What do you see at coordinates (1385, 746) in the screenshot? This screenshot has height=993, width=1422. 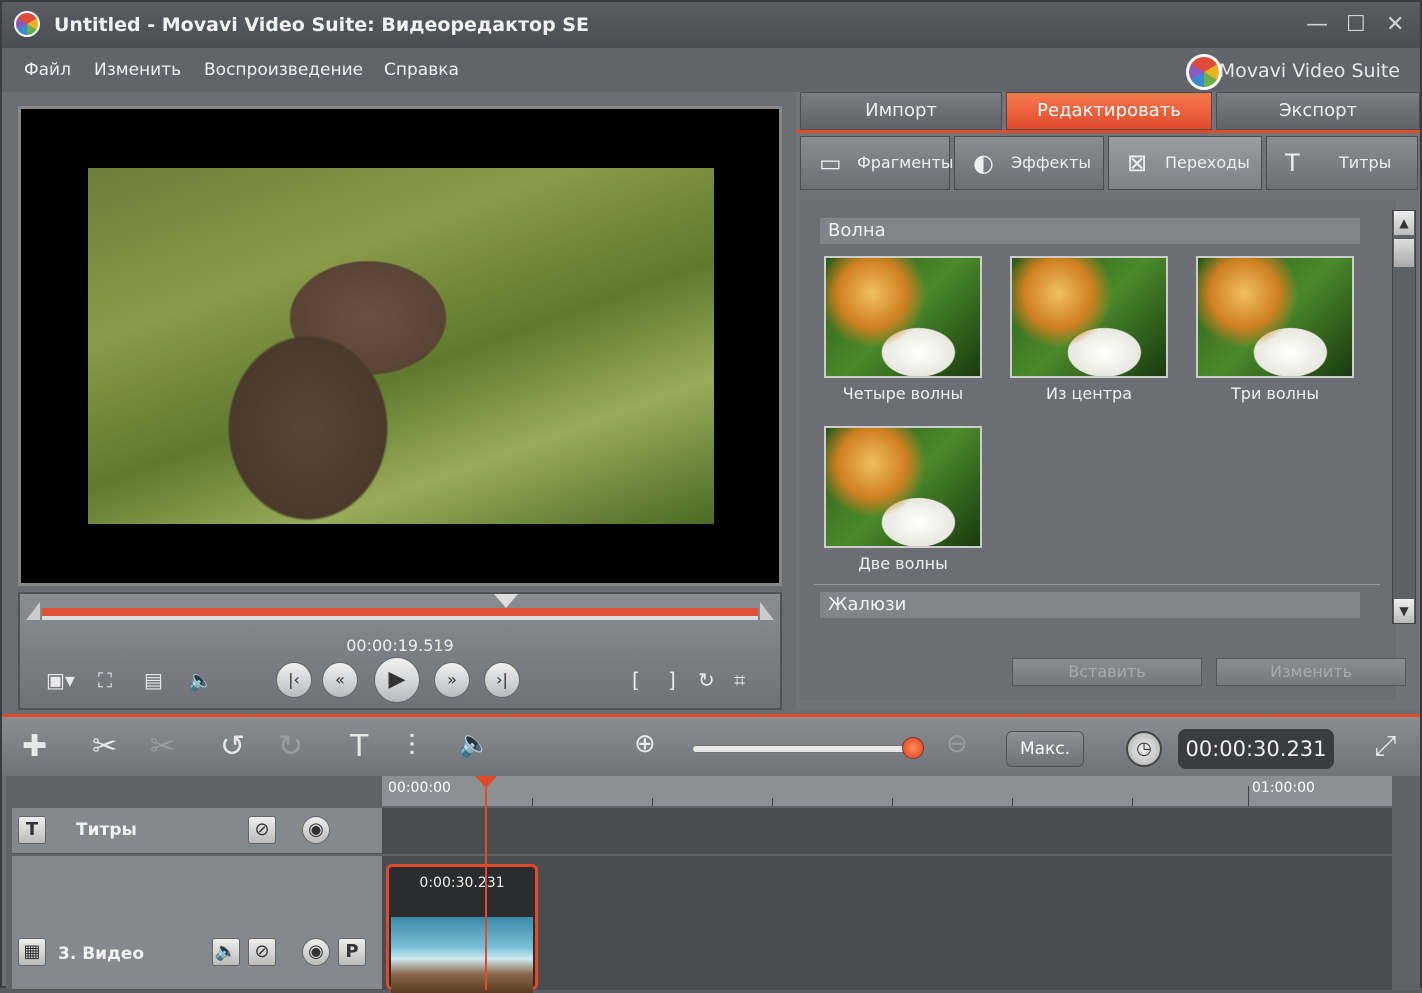 I see `expand-icon: ⤢` at bounding box center [1385, 746].